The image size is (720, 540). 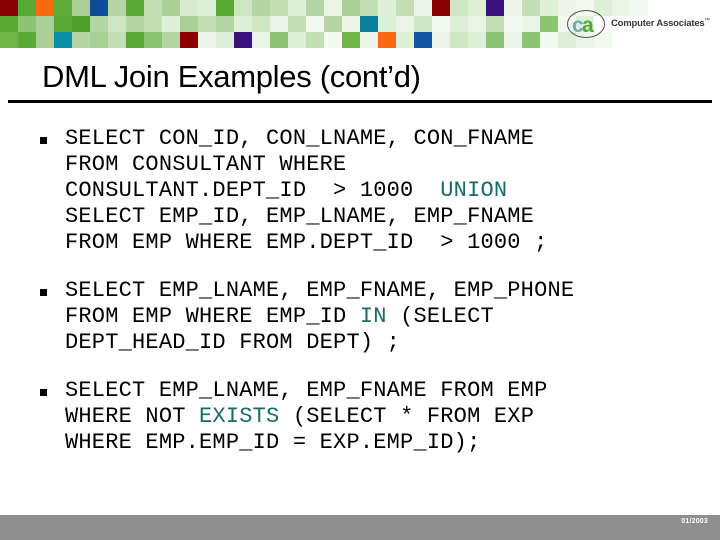 I want to click on sql-keyword: UNION, so click(x=474, y=190).